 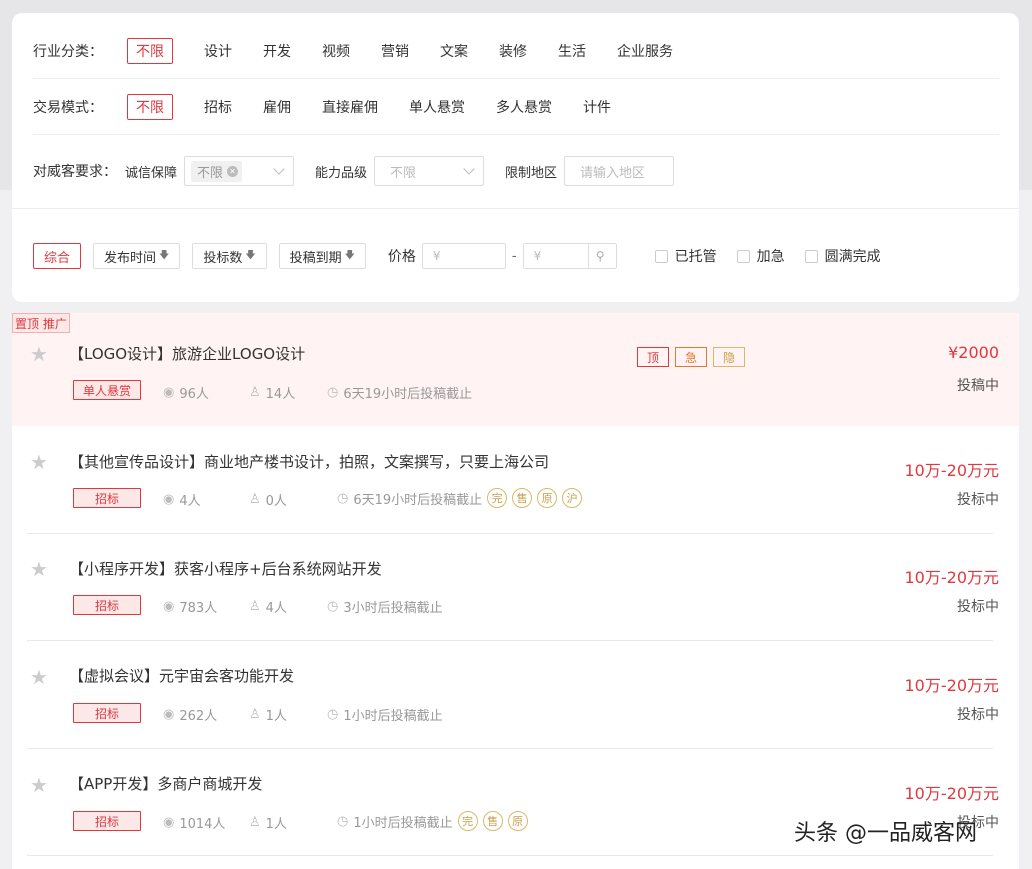 I want to click on trade-option-single-reward: 单人悬赏, so click(x=437, y=107).